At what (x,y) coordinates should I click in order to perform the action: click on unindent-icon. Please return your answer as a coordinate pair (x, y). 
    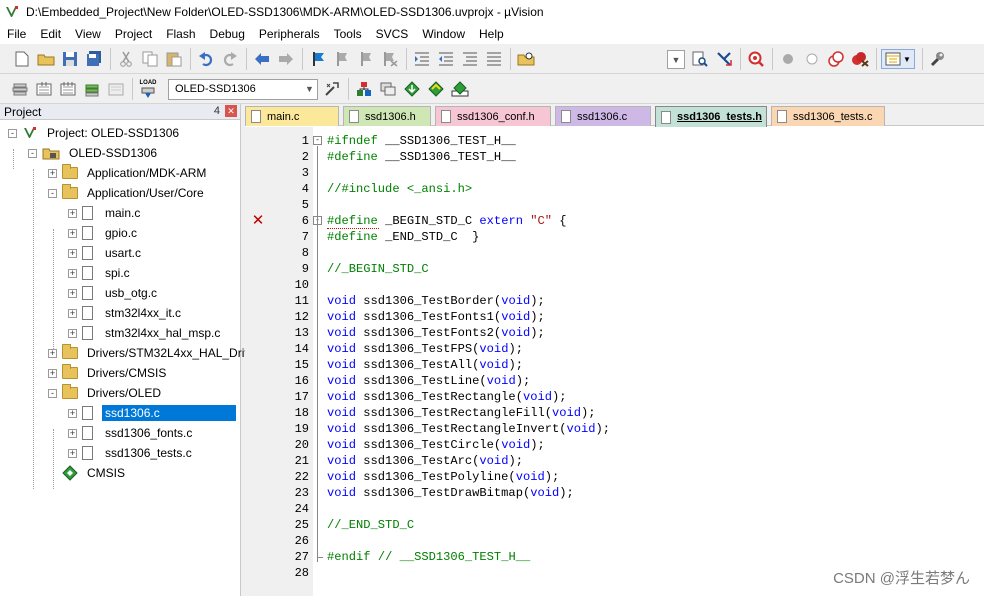
    Looking at the image, I should click on (446, 59).